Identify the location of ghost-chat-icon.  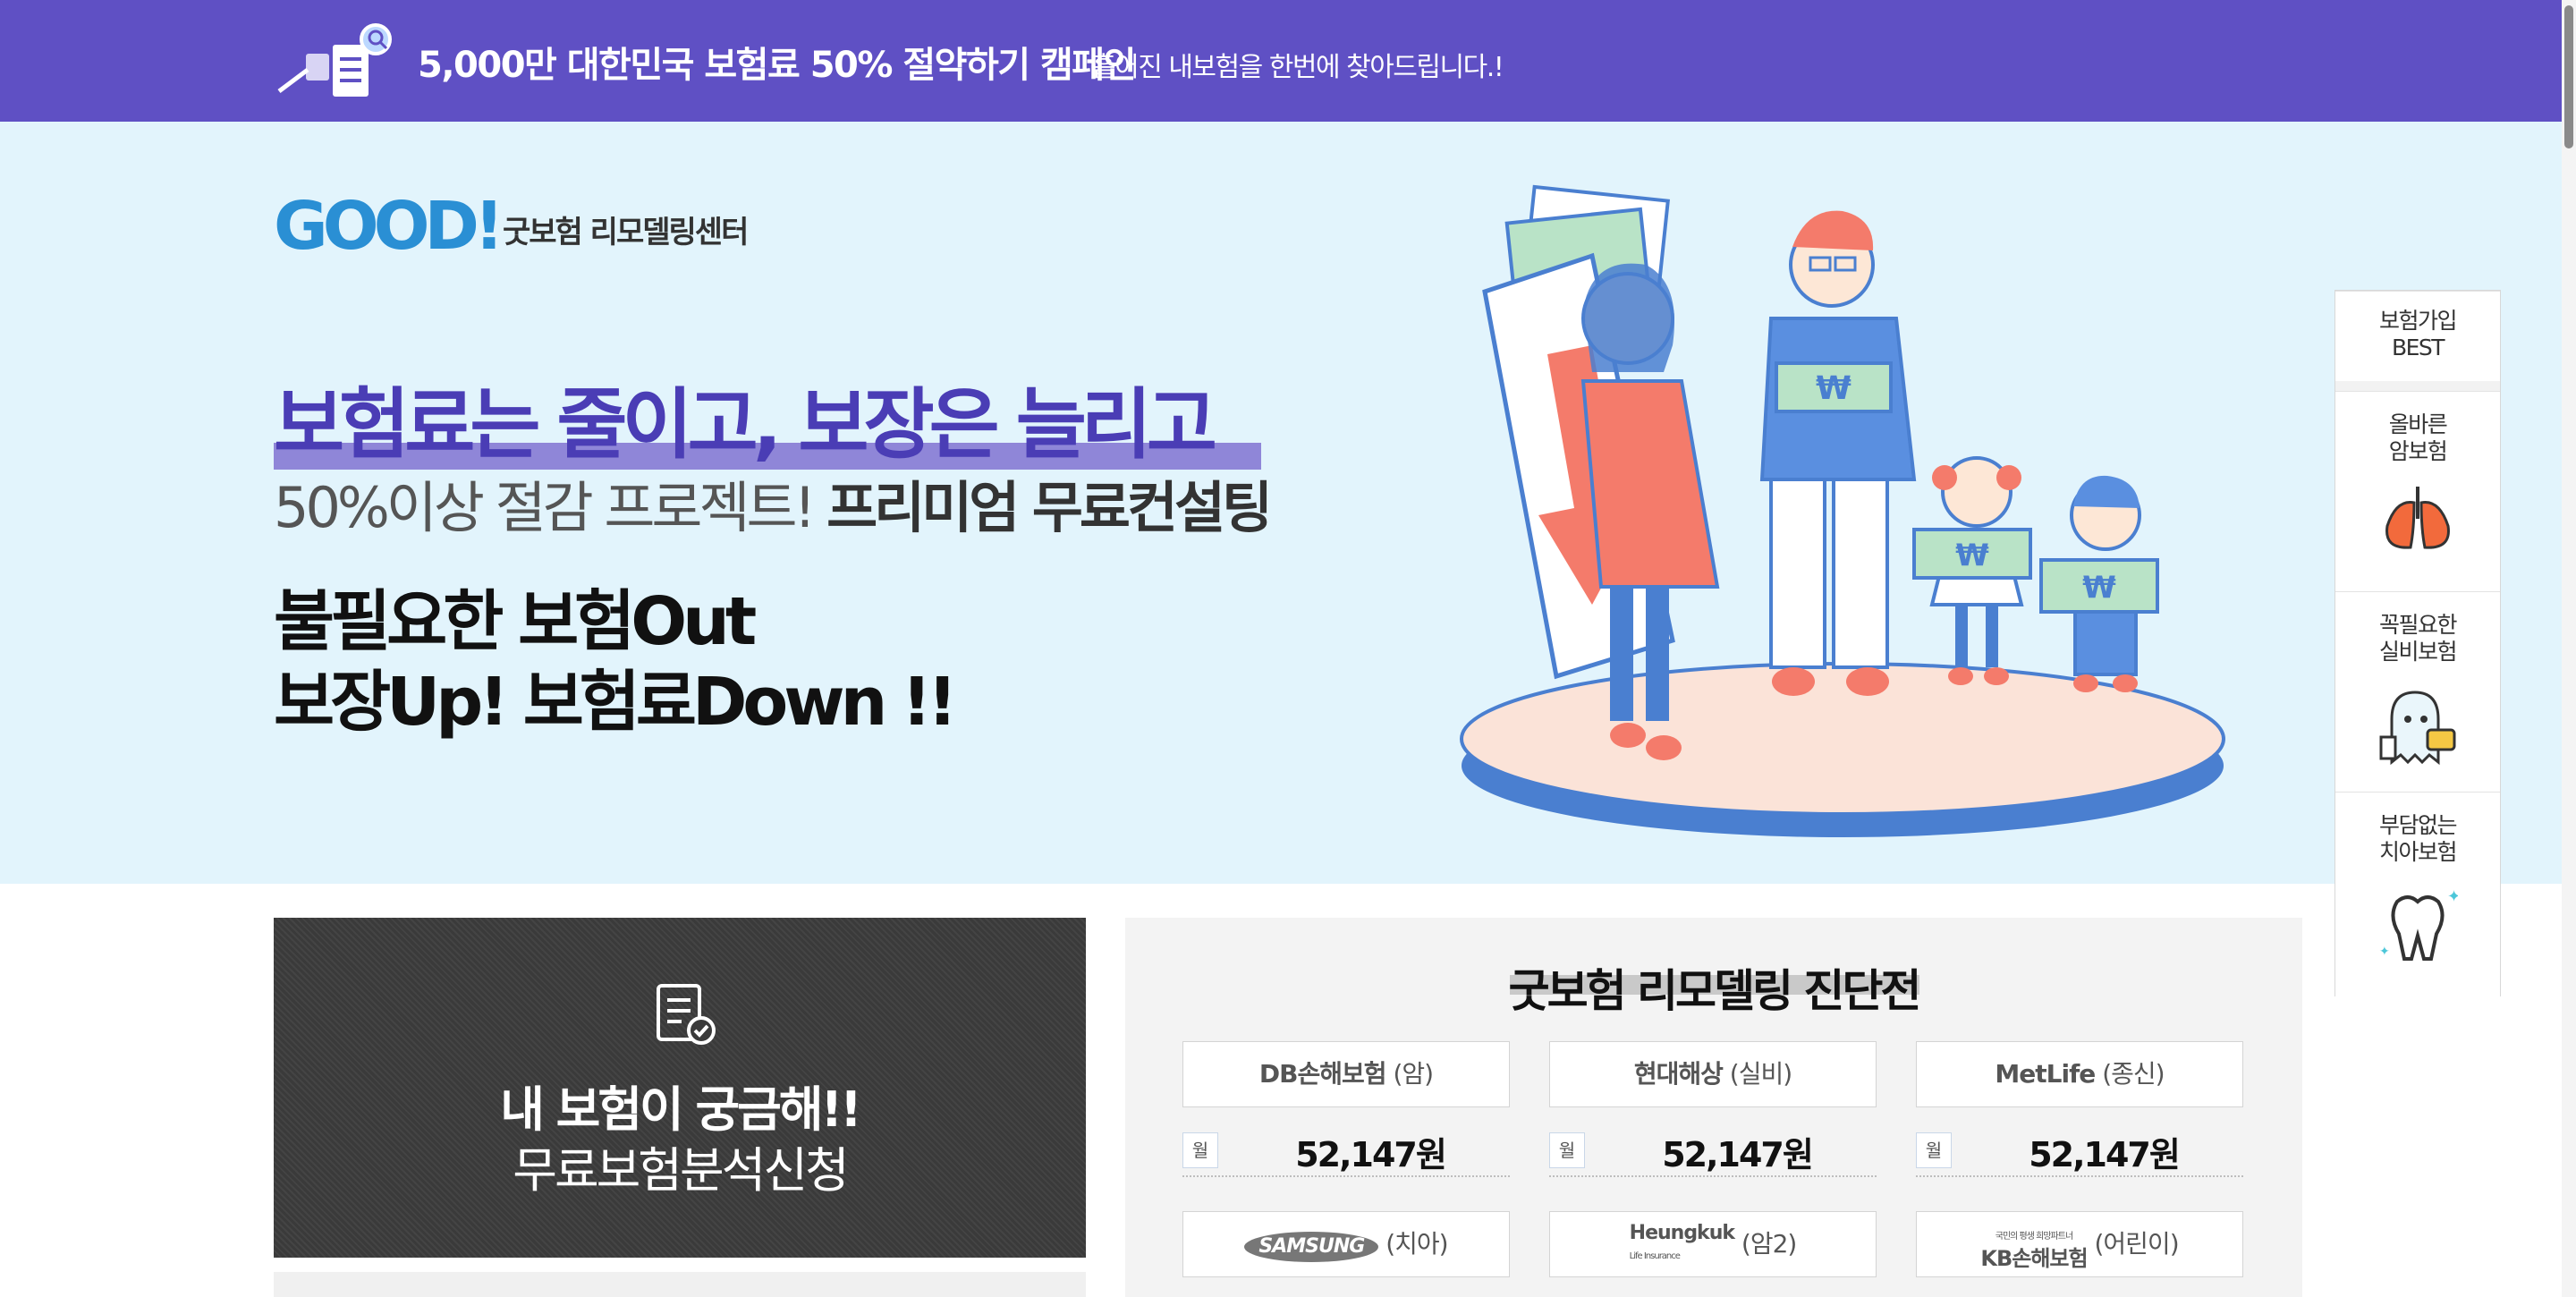
(2417, 728).